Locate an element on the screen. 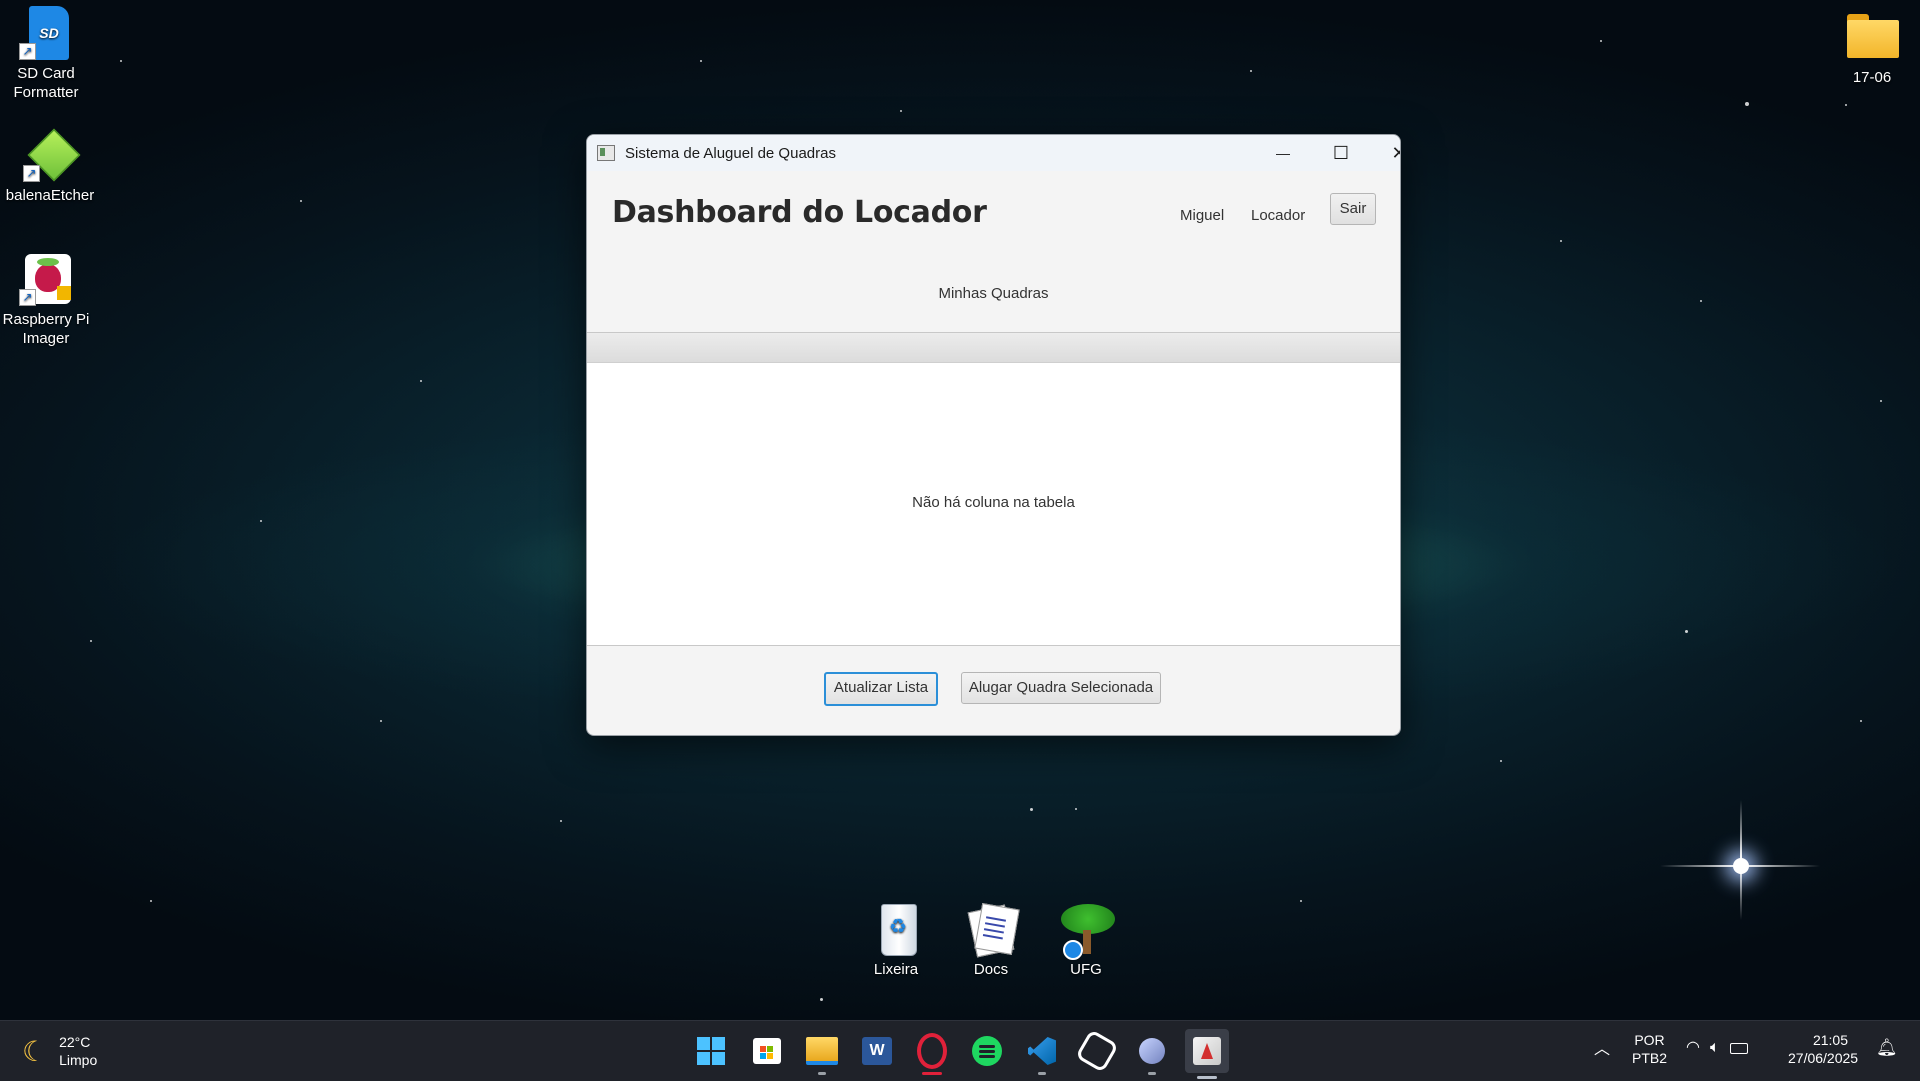 The image size is (1920, 1081). maximize-button: ☐ is located at coordinates (1341, 153).